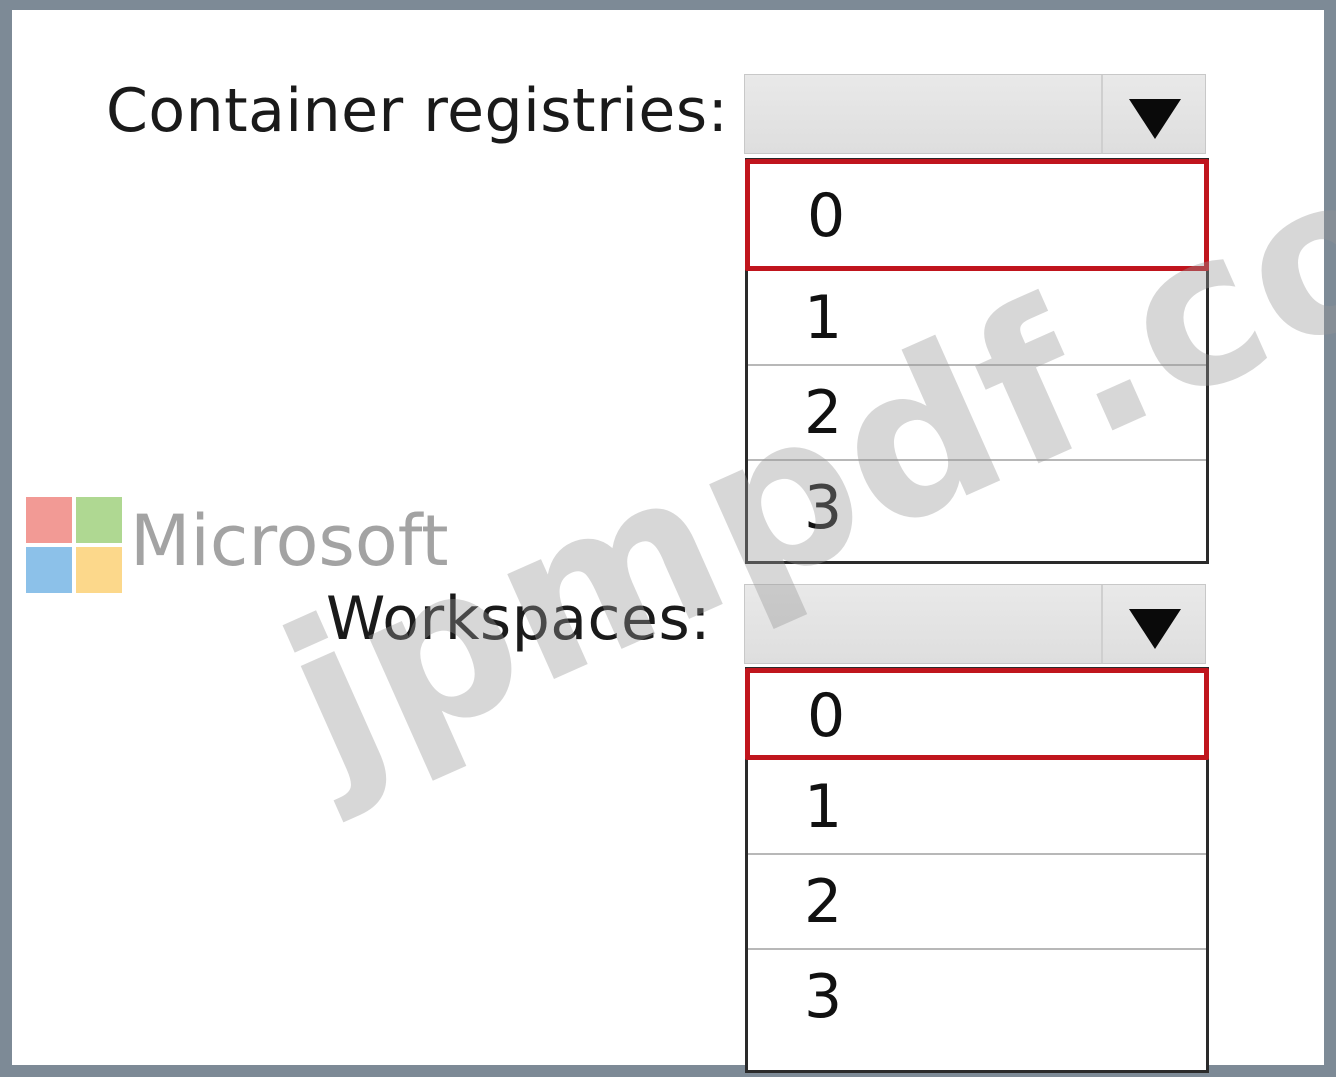 This screenshot has width=1336, height=1077. I want to click on workspaces-options: 0 1 2 3, so click(977, 870).